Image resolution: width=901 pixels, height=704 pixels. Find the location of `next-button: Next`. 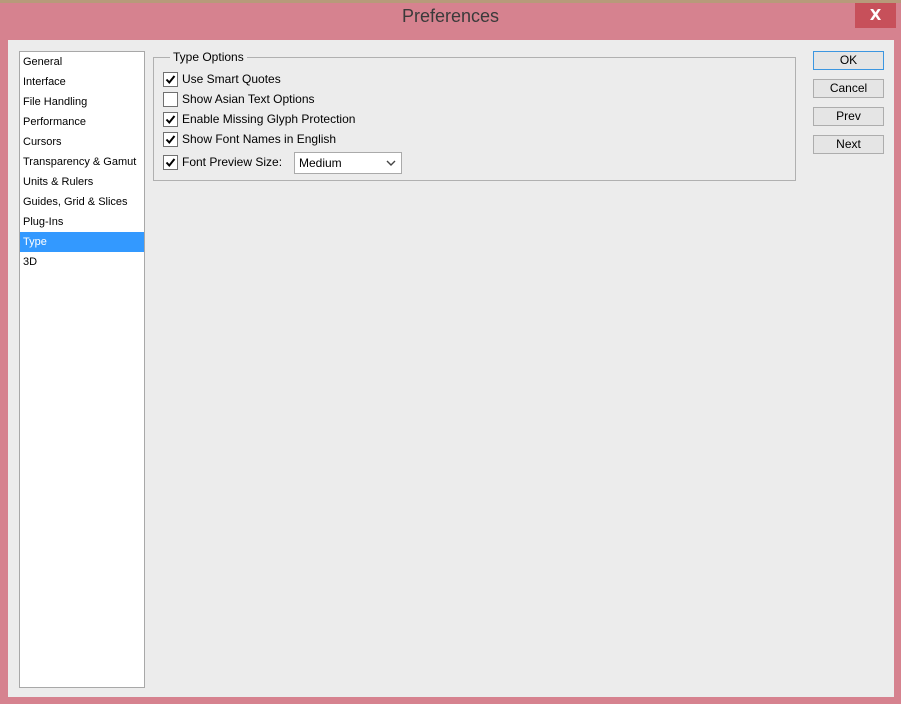

next-button: Next is located at coordinates (848, 144).